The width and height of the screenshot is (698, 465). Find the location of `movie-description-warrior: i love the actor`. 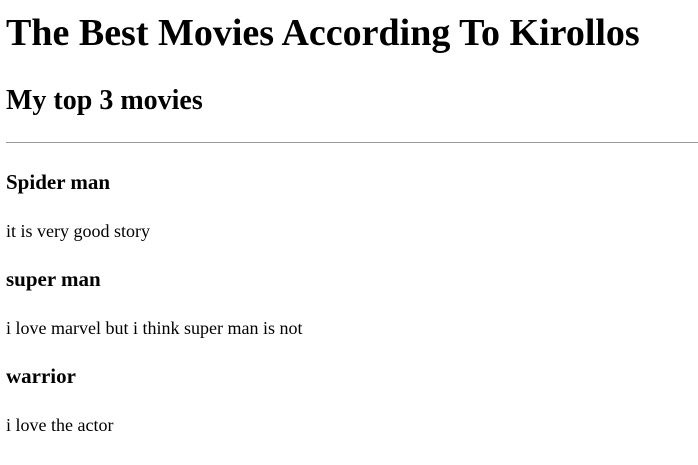

movie-description-warrior: i love the actor is located at coordinates (60, 425).